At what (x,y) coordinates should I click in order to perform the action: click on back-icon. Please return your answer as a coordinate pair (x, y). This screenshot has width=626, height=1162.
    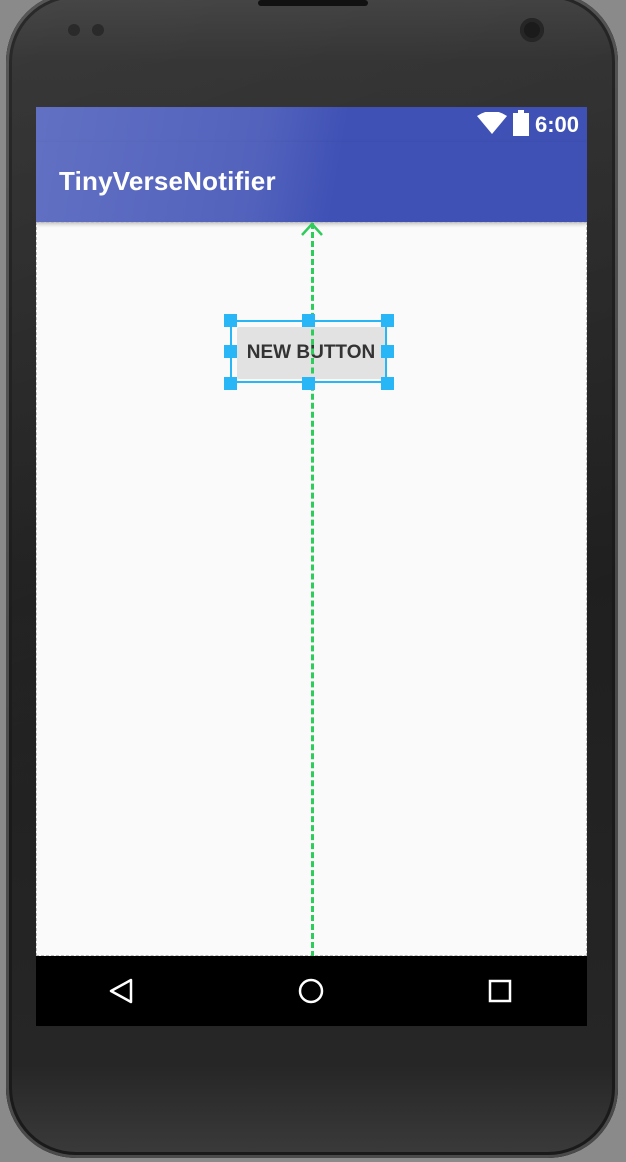
    Looking at the image, I should click on (121, 991).